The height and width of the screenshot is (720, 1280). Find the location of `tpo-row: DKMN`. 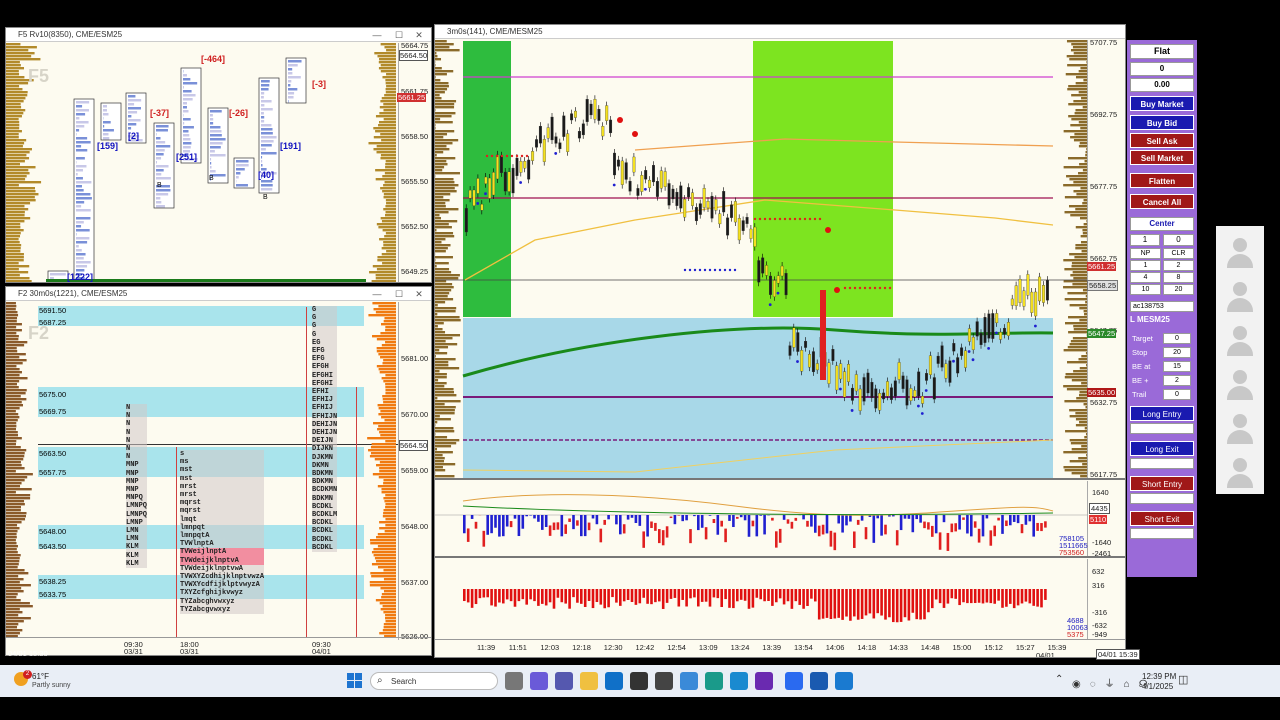

tpo-row: DKMN is located at coordinates (325, 466).